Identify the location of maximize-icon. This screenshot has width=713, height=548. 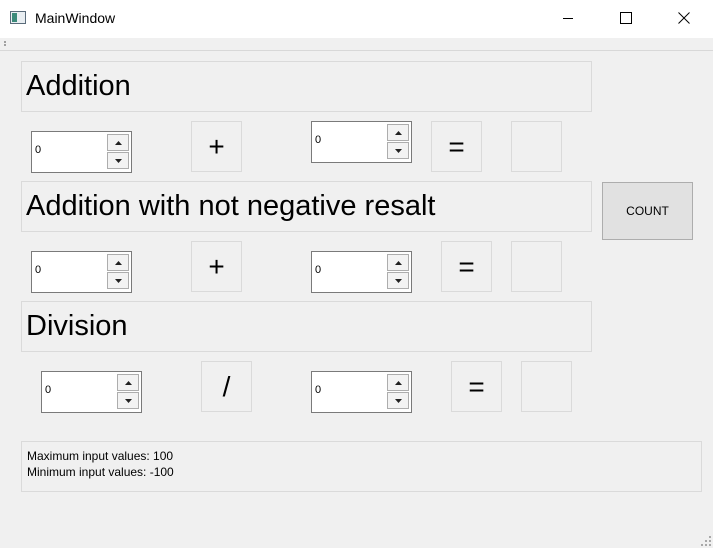
(626, 18).